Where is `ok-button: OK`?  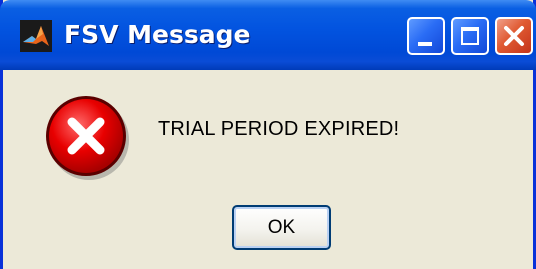
ok-button: OK is located at coordinates (281, 227).